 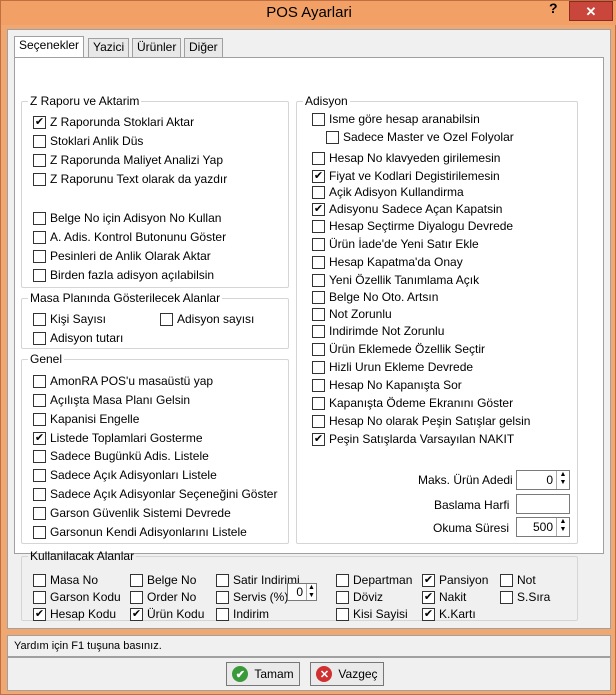 I want to click on checkbox-sadece-master-ve-ozel-folyolar: Sadece Master ve Ozel Folyolar, so click(x=420, y=137).